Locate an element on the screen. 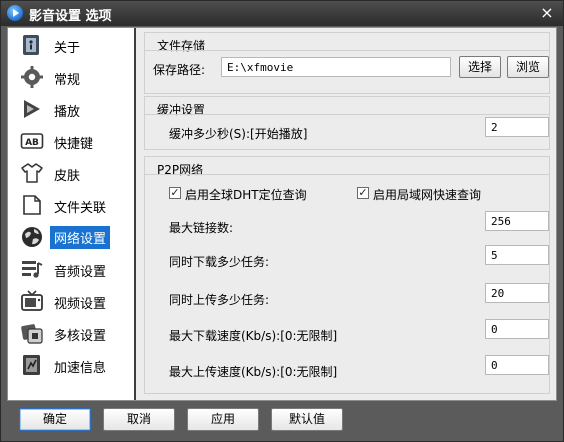 Image resolution: width=564 pixels, height=442 pixels. sidebar-item-label: 常规 is located at coordinates (67, 80).